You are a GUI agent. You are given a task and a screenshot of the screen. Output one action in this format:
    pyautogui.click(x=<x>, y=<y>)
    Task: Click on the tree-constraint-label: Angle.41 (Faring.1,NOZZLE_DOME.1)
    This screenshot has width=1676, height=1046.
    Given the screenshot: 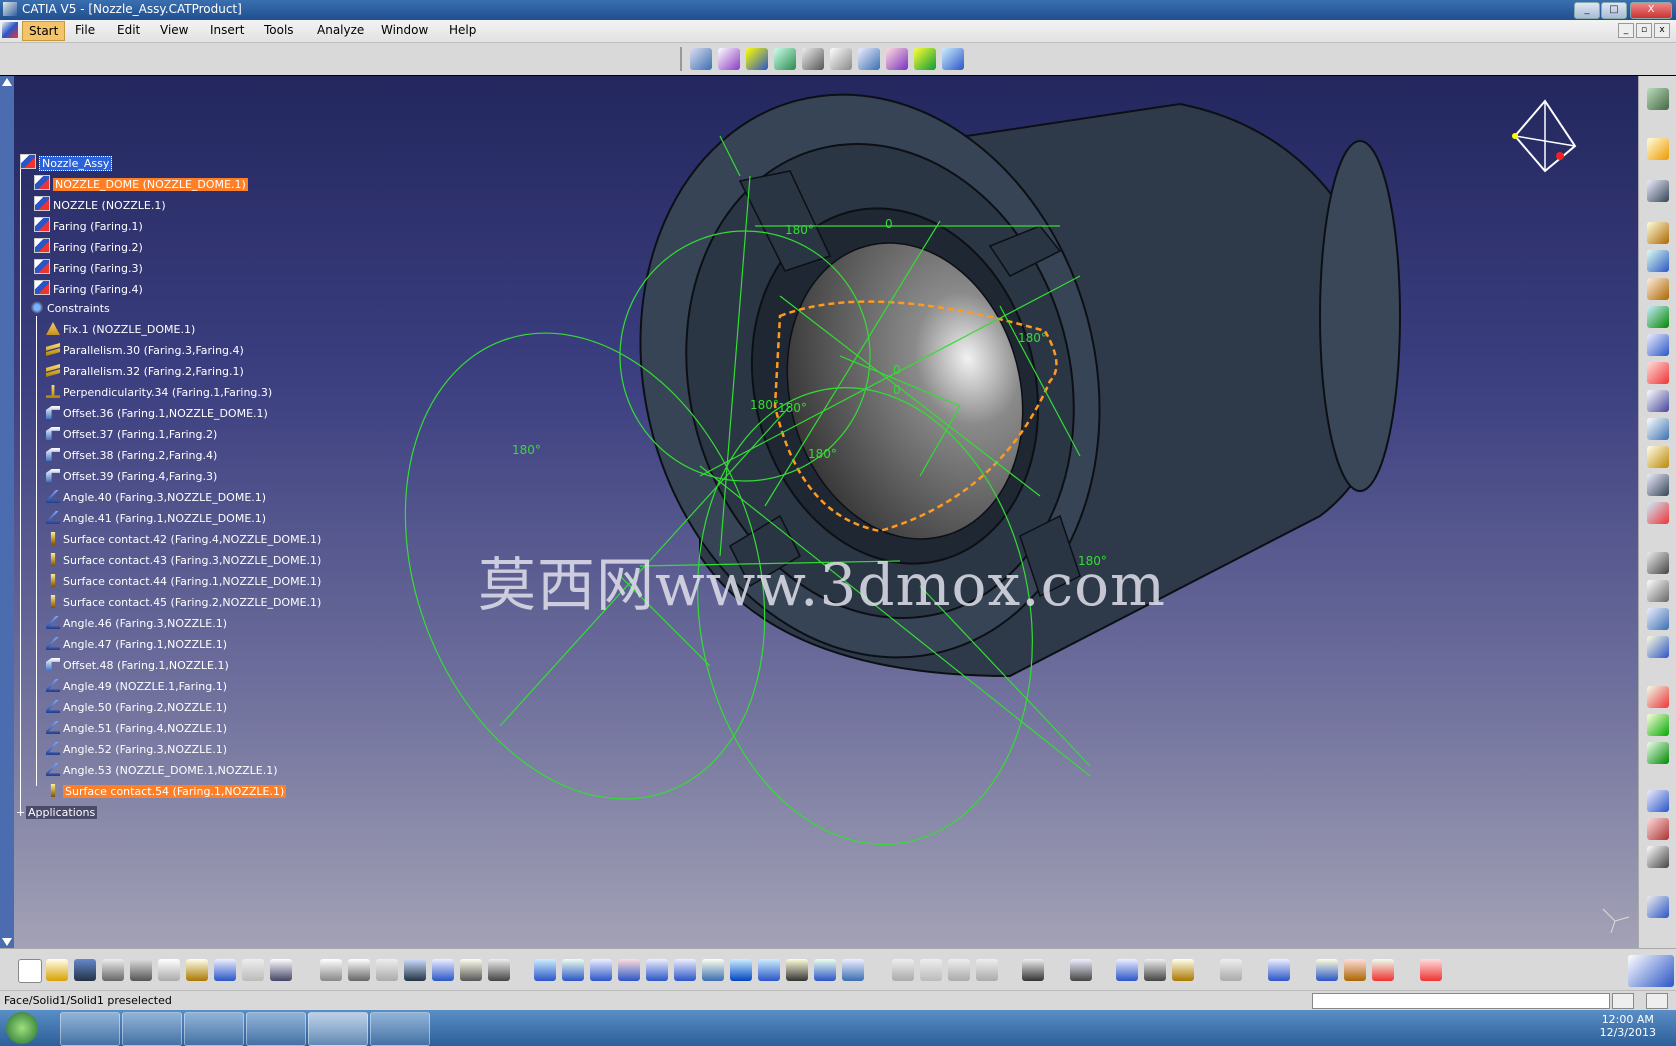 What is the action you would take?
    pyautogui.click(x=164, y=518)
    